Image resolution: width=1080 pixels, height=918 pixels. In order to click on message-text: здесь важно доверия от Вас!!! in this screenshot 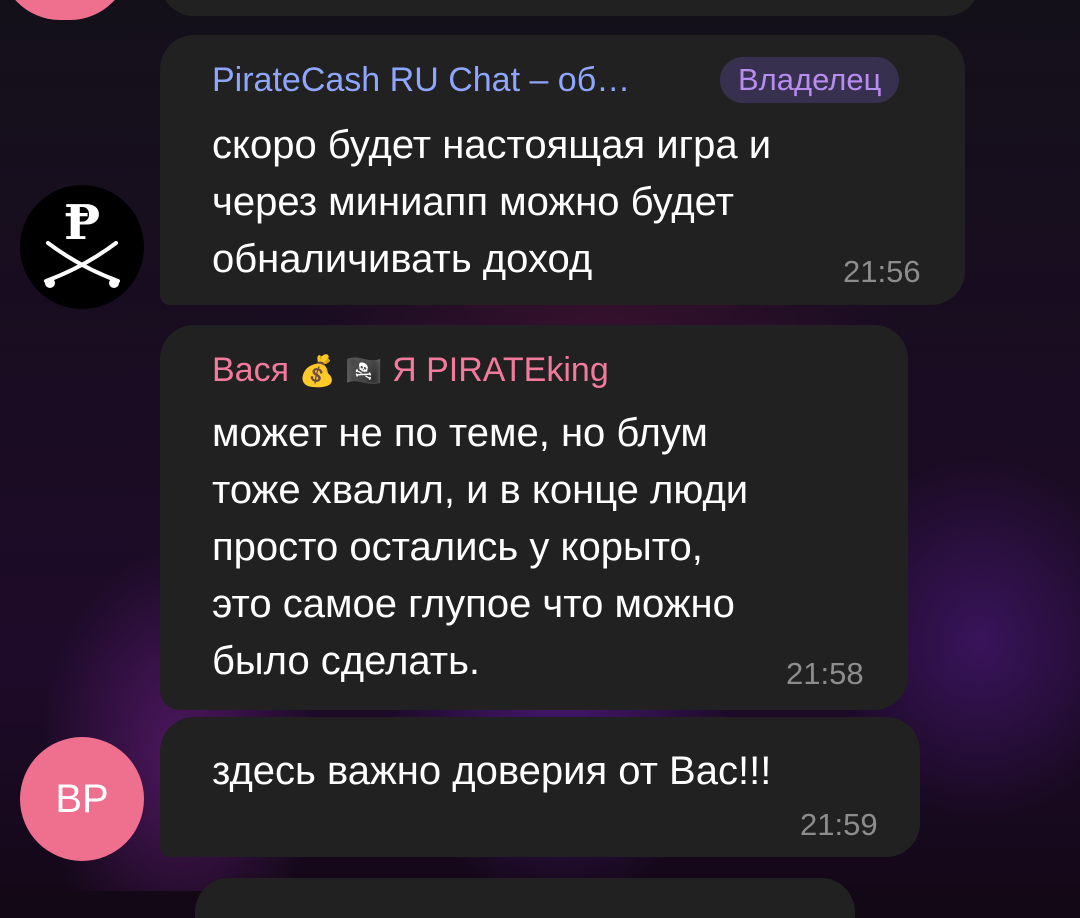, I will do `click(492, 771)`.